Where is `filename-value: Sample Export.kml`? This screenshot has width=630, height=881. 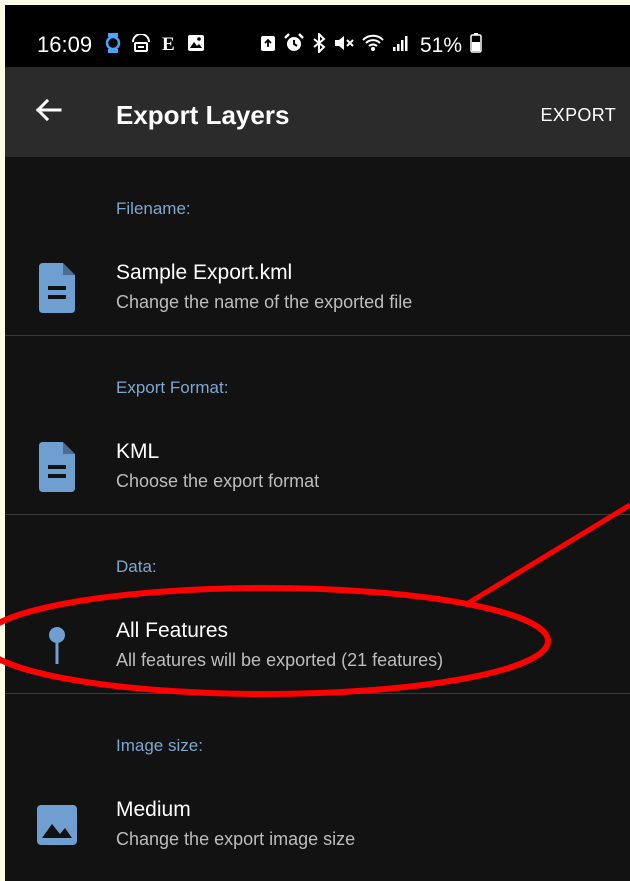
filename-value: Sample Export.kml is located at coordinates (204, 272).